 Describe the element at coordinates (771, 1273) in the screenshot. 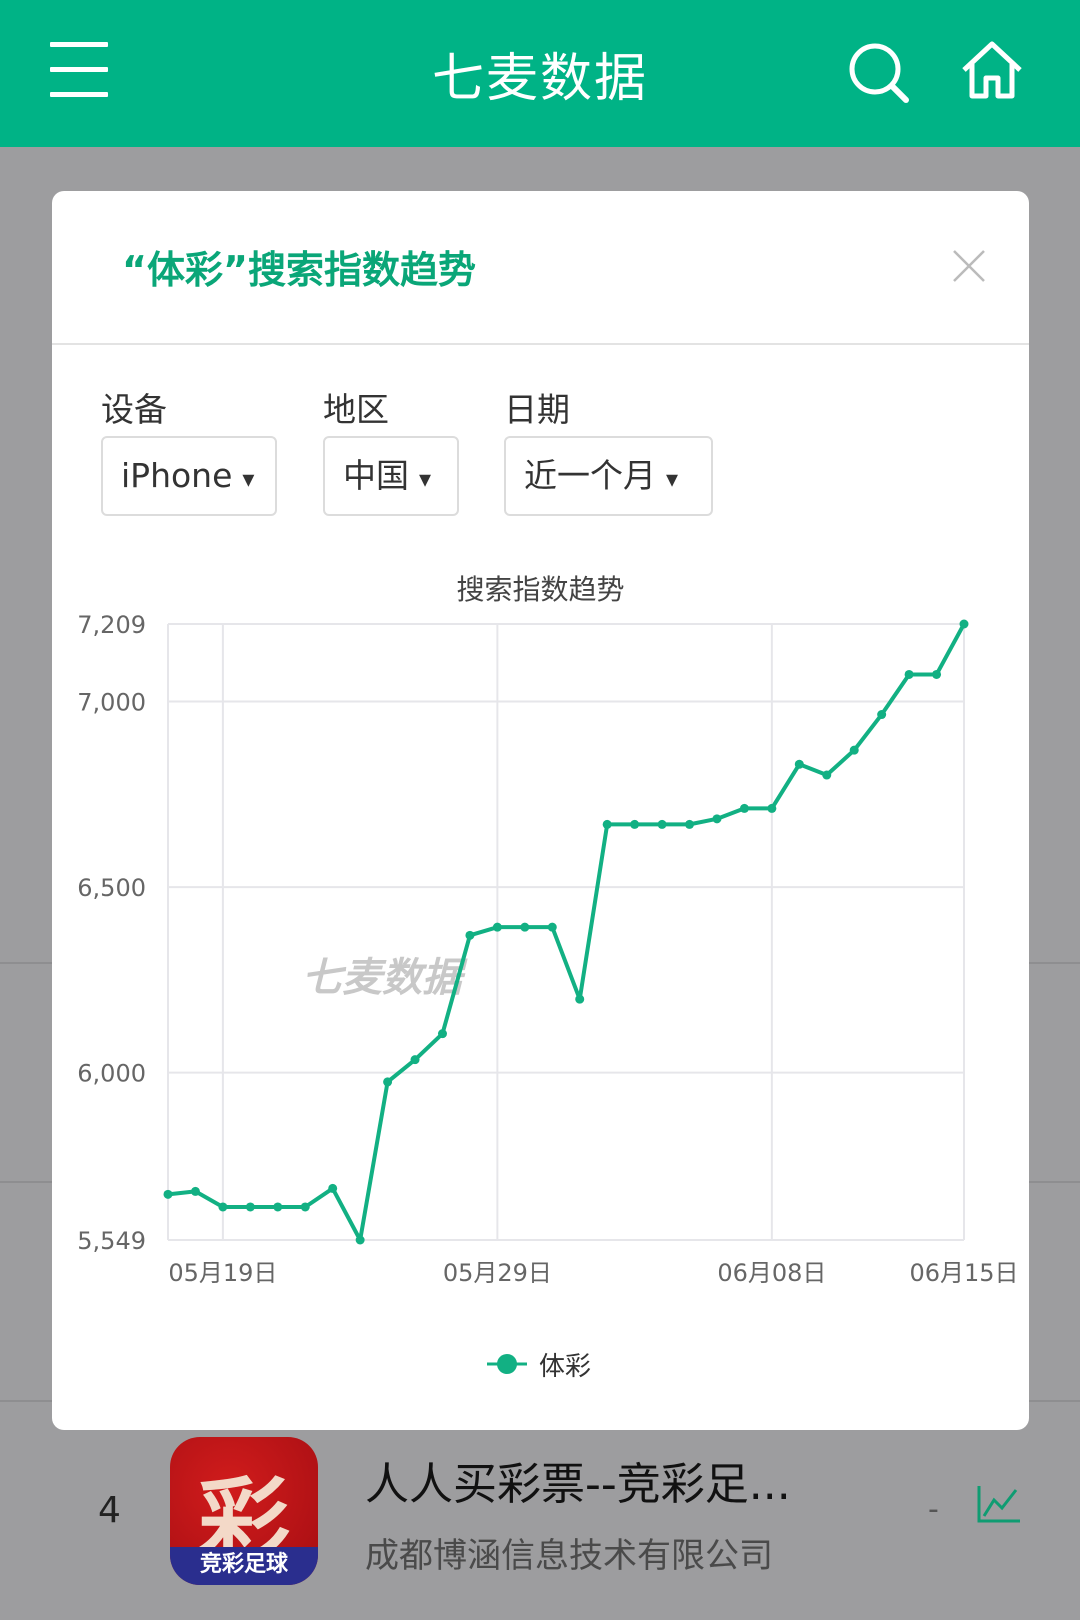

I see `x-tick-label: 06月08日` at that location.